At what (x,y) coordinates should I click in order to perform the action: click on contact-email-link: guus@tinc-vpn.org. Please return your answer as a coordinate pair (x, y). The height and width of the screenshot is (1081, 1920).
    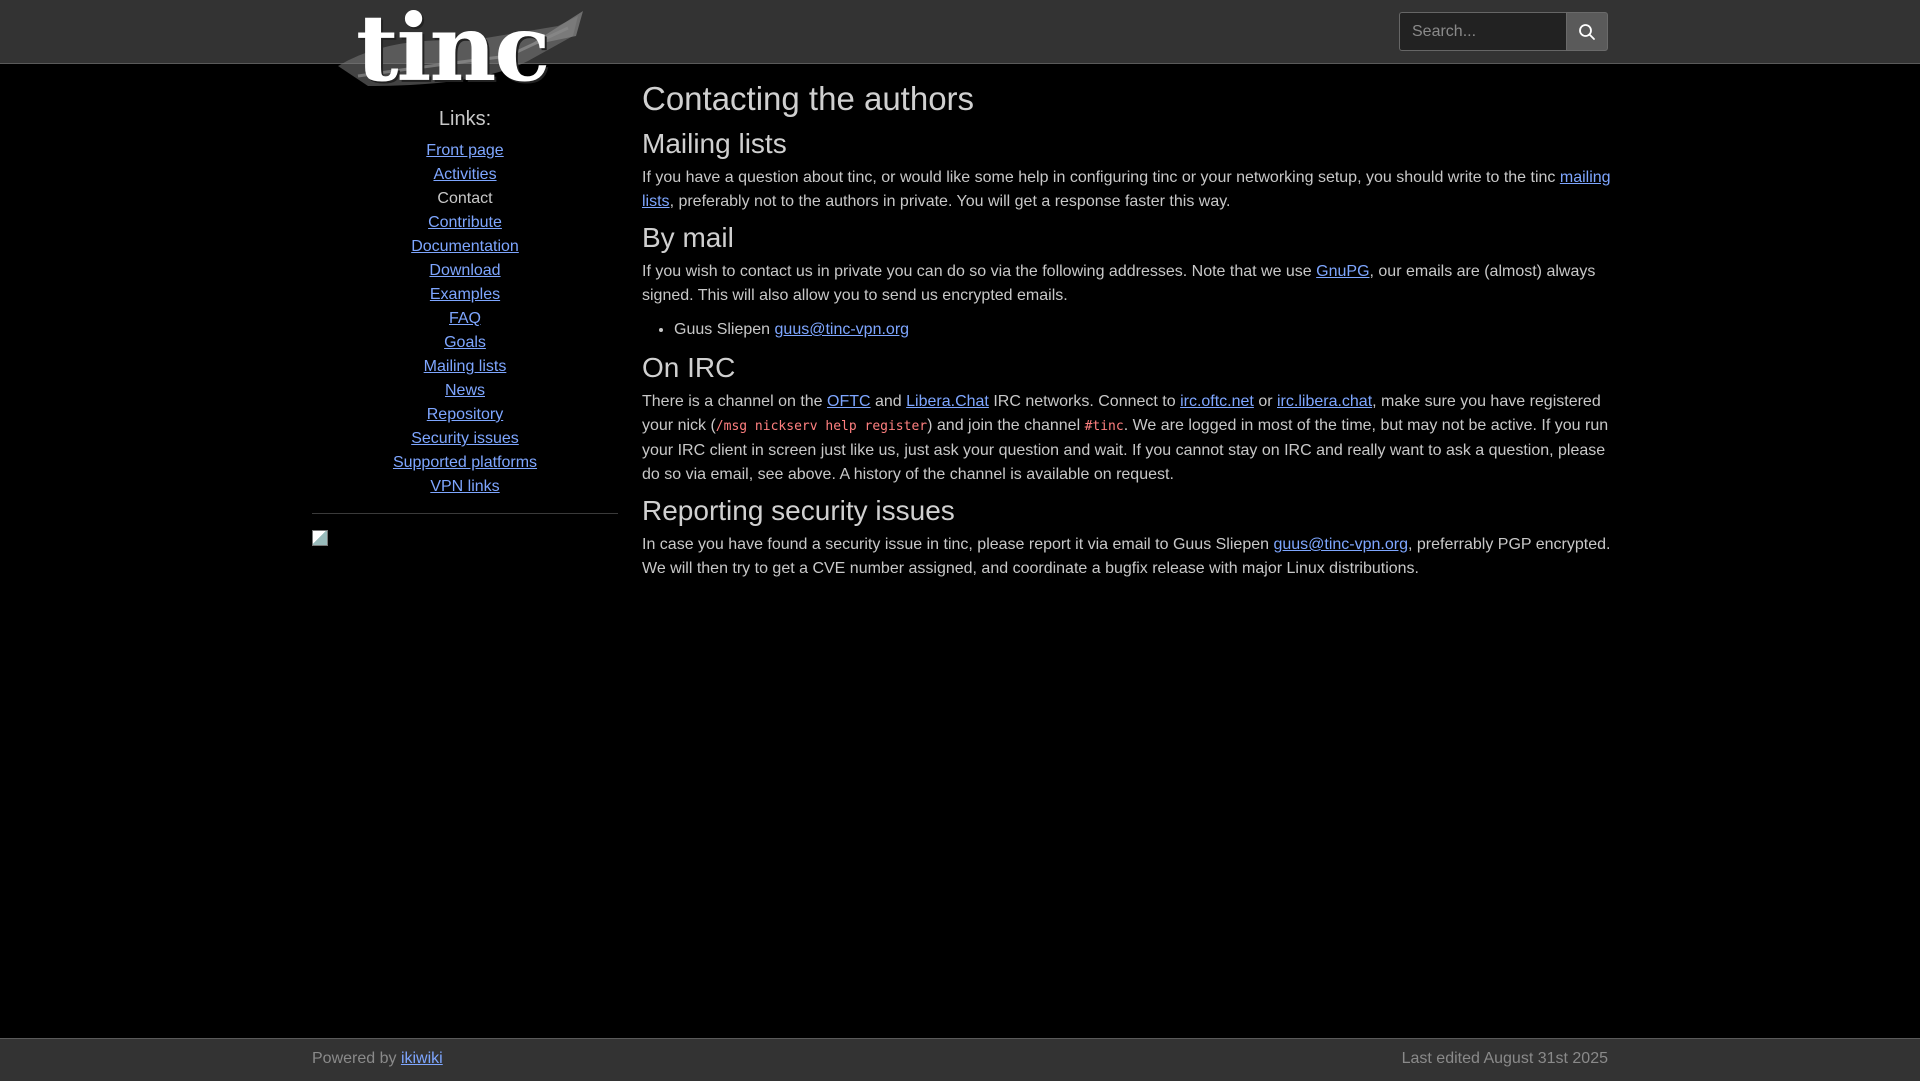
    Looking at the image, I should click on (842, 329).